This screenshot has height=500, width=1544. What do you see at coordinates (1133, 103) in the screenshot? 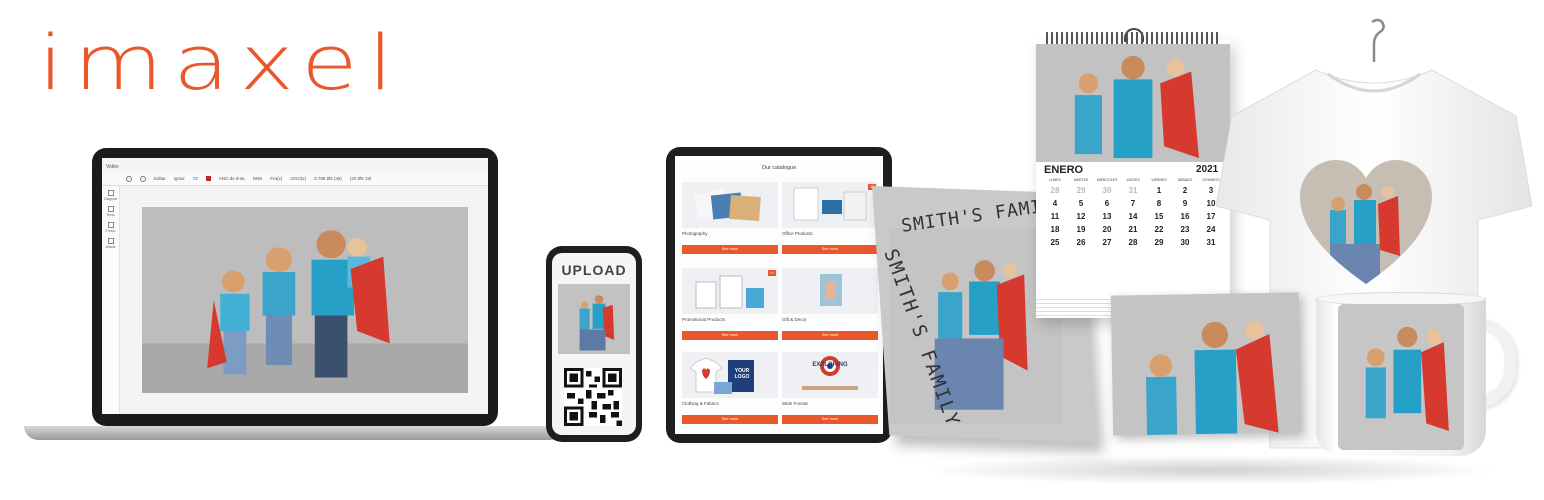
I see `calendar-photo` at bounding box center [1133, 103].